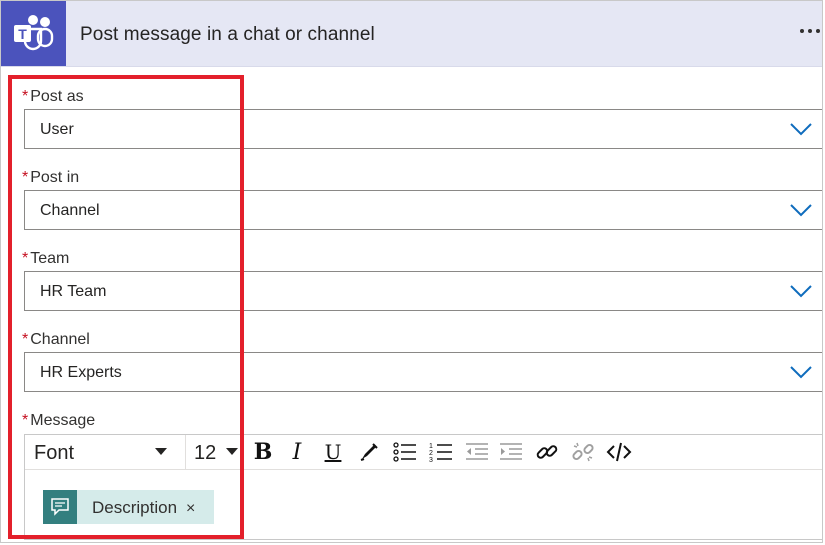 The width and height of the screenshot is (825, 545). I want to click on action-header: T Post message in a chat or channel, so click(411, 34).